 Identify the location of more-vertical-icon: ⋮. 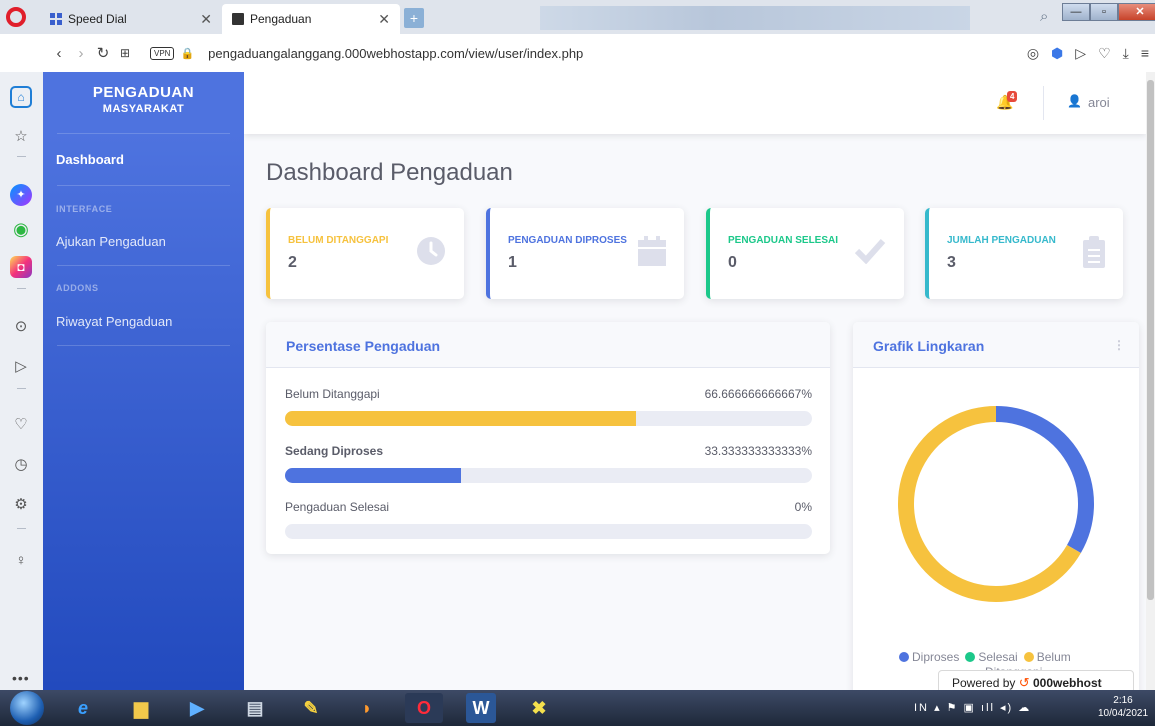
(1119, 345).